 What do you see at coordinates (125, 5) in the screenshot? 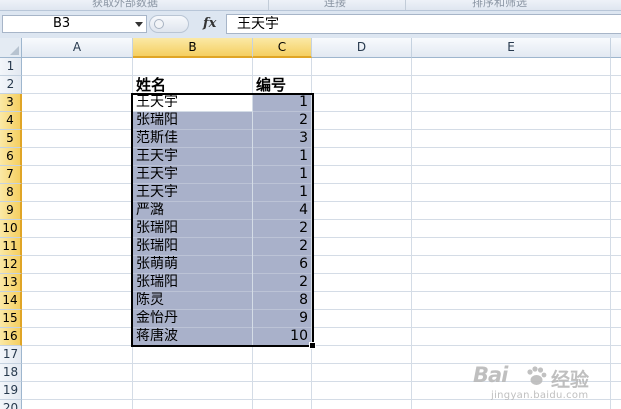
I see `ribbon-group-get-external-data: 获取外部数据` at bounding box center [125, 5].